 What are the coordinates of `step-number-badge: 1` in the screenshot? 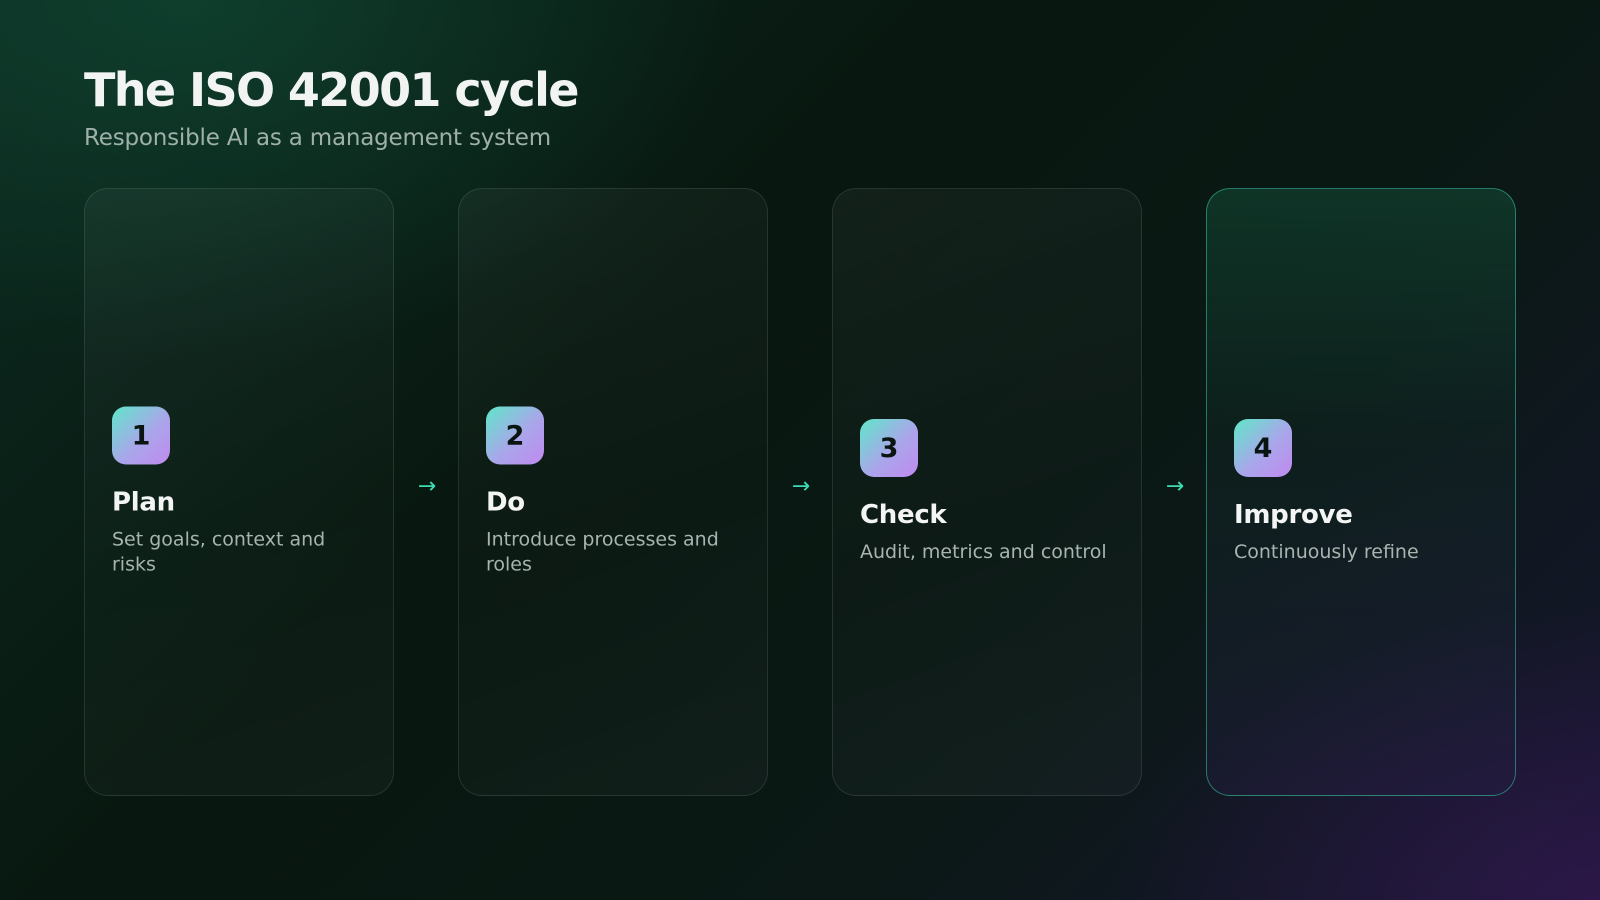 It's located at (141, 435).